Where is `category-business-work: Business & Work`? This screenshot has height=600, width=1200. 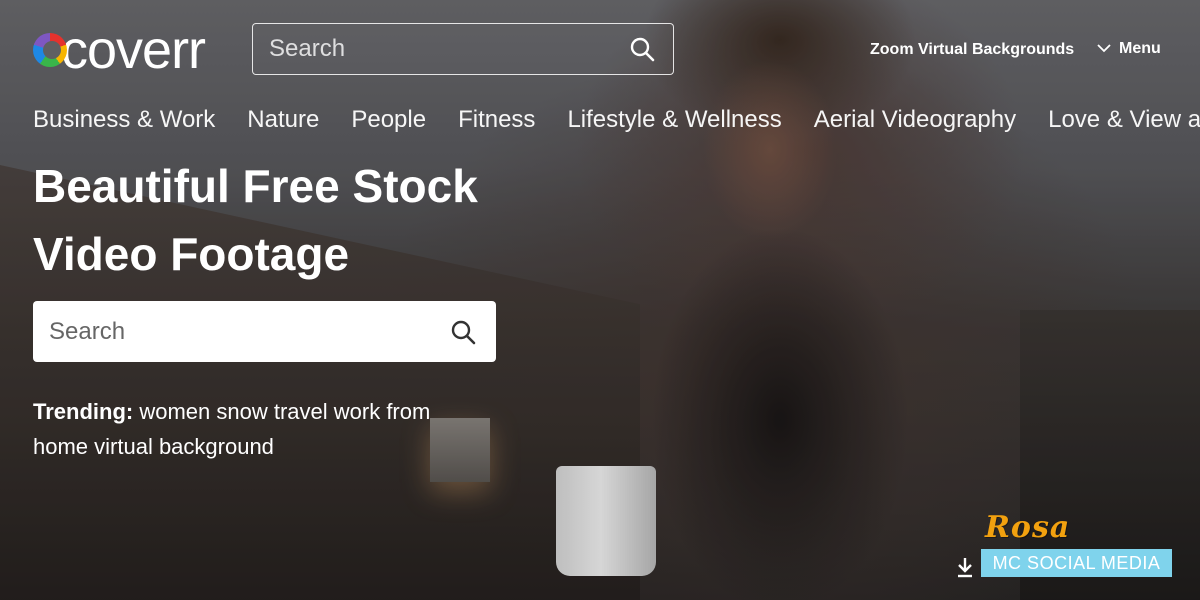
category-business-work: Business & Work is located at coordinates (124, 120).